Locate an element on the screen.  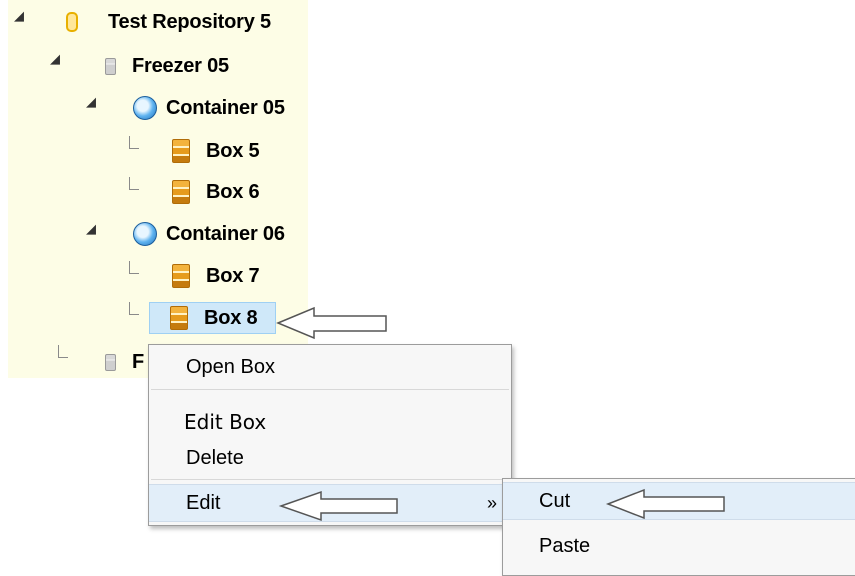
menu-item-open-box: Open Box is located at coordinates (330, 367).